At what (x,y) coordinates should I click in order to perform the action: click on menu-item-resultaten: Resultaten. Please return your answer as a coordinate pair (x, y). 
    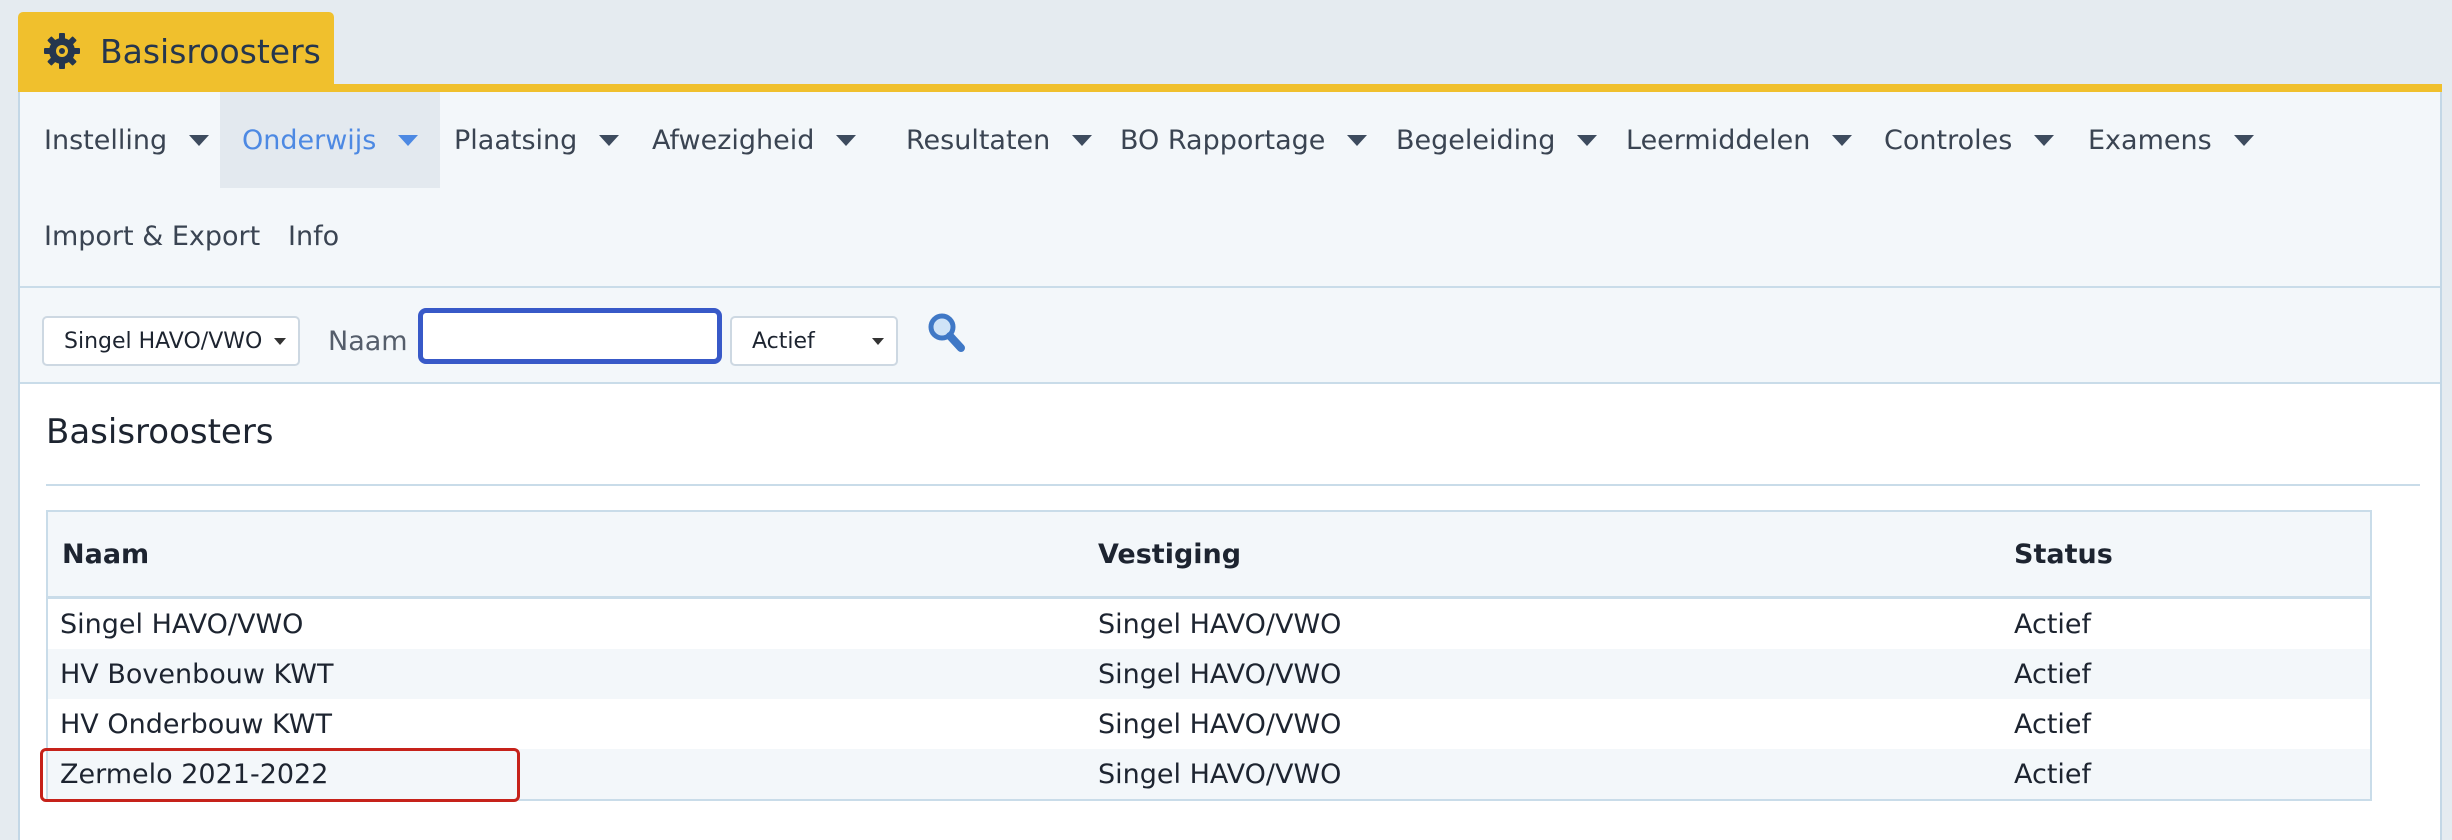
    Looking at the image, I should click on (999, 140).